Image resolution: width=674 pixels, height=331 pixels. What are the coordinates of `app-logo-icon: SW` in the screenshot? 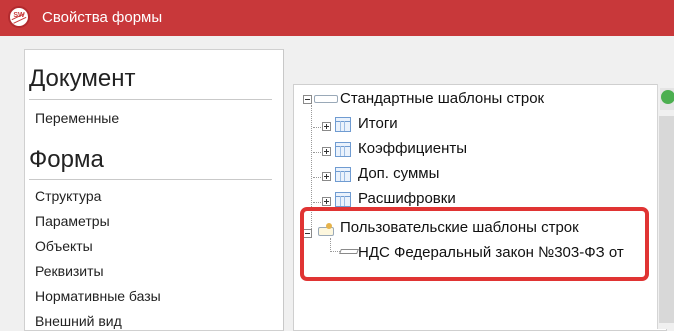 It's located at (19, 17).